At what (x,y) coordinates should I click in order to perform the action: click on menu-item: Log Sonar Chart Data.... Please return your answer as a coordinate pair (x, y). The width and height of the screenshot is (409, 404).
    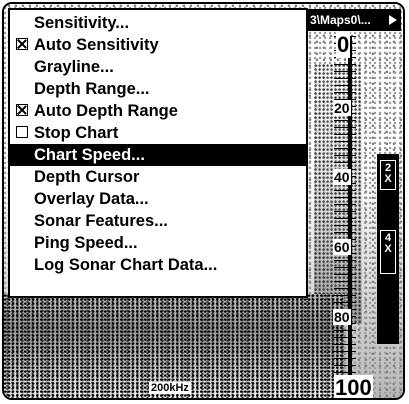
    Looking at the image, I should click on (158, 265).